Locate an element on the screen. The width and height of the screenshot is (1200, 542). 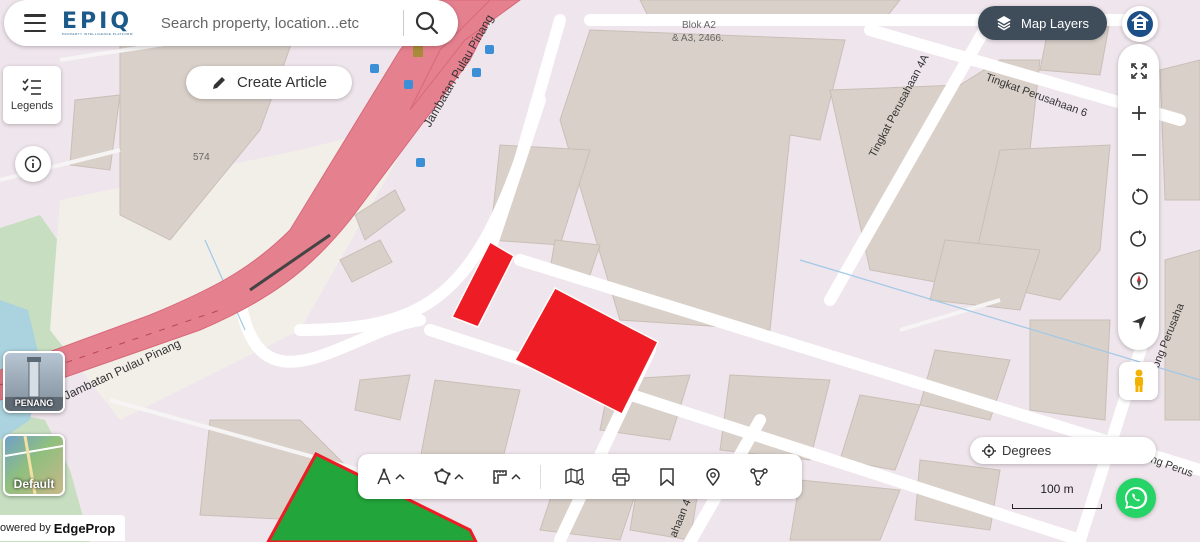
location-pin-button is located at coordinates (713, 477).